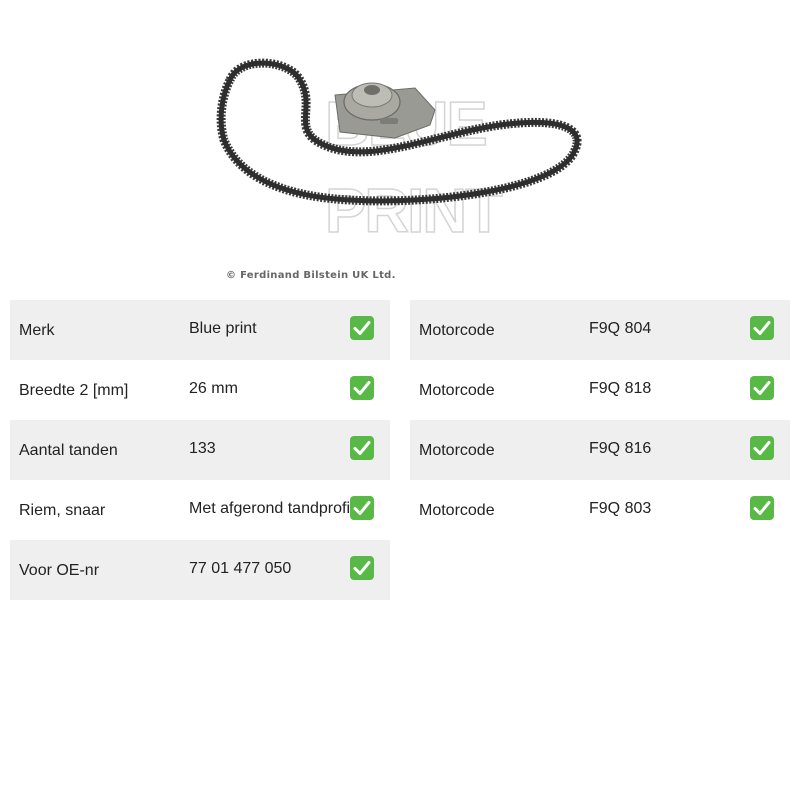  What do you see at coordinates (620, 328) in the screenshot?
I see `spec-value: F9Q 804` at bounding box center [620, 328].